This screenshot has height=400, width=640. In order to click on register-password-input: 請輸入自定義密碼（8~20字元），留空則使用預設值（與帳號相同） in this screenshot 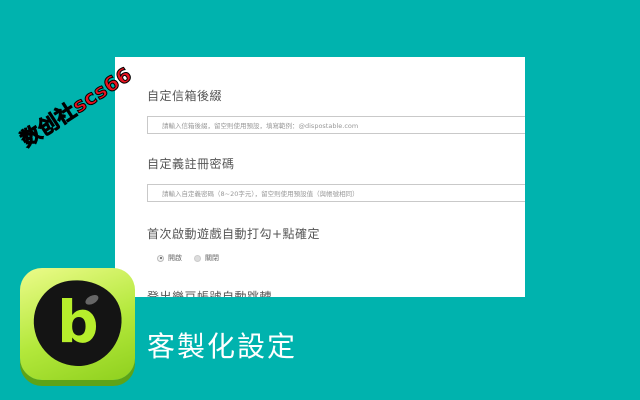, I will do `click(336, 193)`.